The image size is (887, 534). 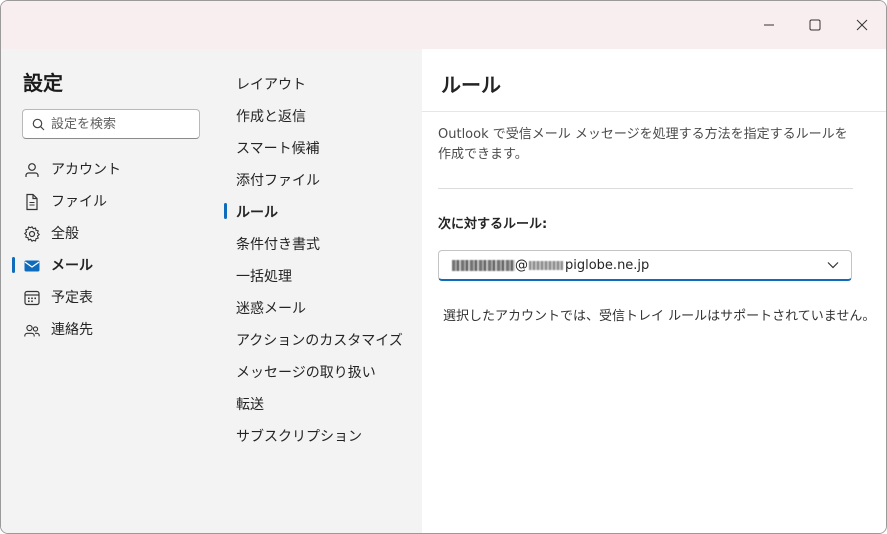 I want to click on sidebar-item-contacts: 連絡先, so click(x=111, y=329).